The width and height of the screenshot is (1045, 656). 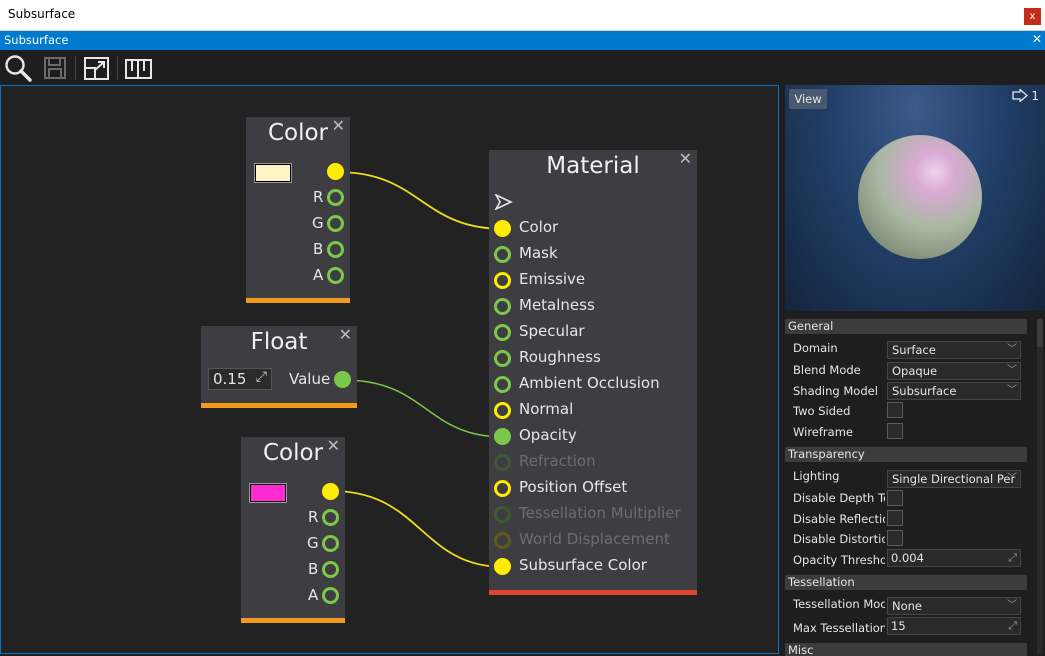 What do you see at coordinates (310, 379) in the screenshot?
I see `pin-label-value: Value` at bounding box center [310, 379].